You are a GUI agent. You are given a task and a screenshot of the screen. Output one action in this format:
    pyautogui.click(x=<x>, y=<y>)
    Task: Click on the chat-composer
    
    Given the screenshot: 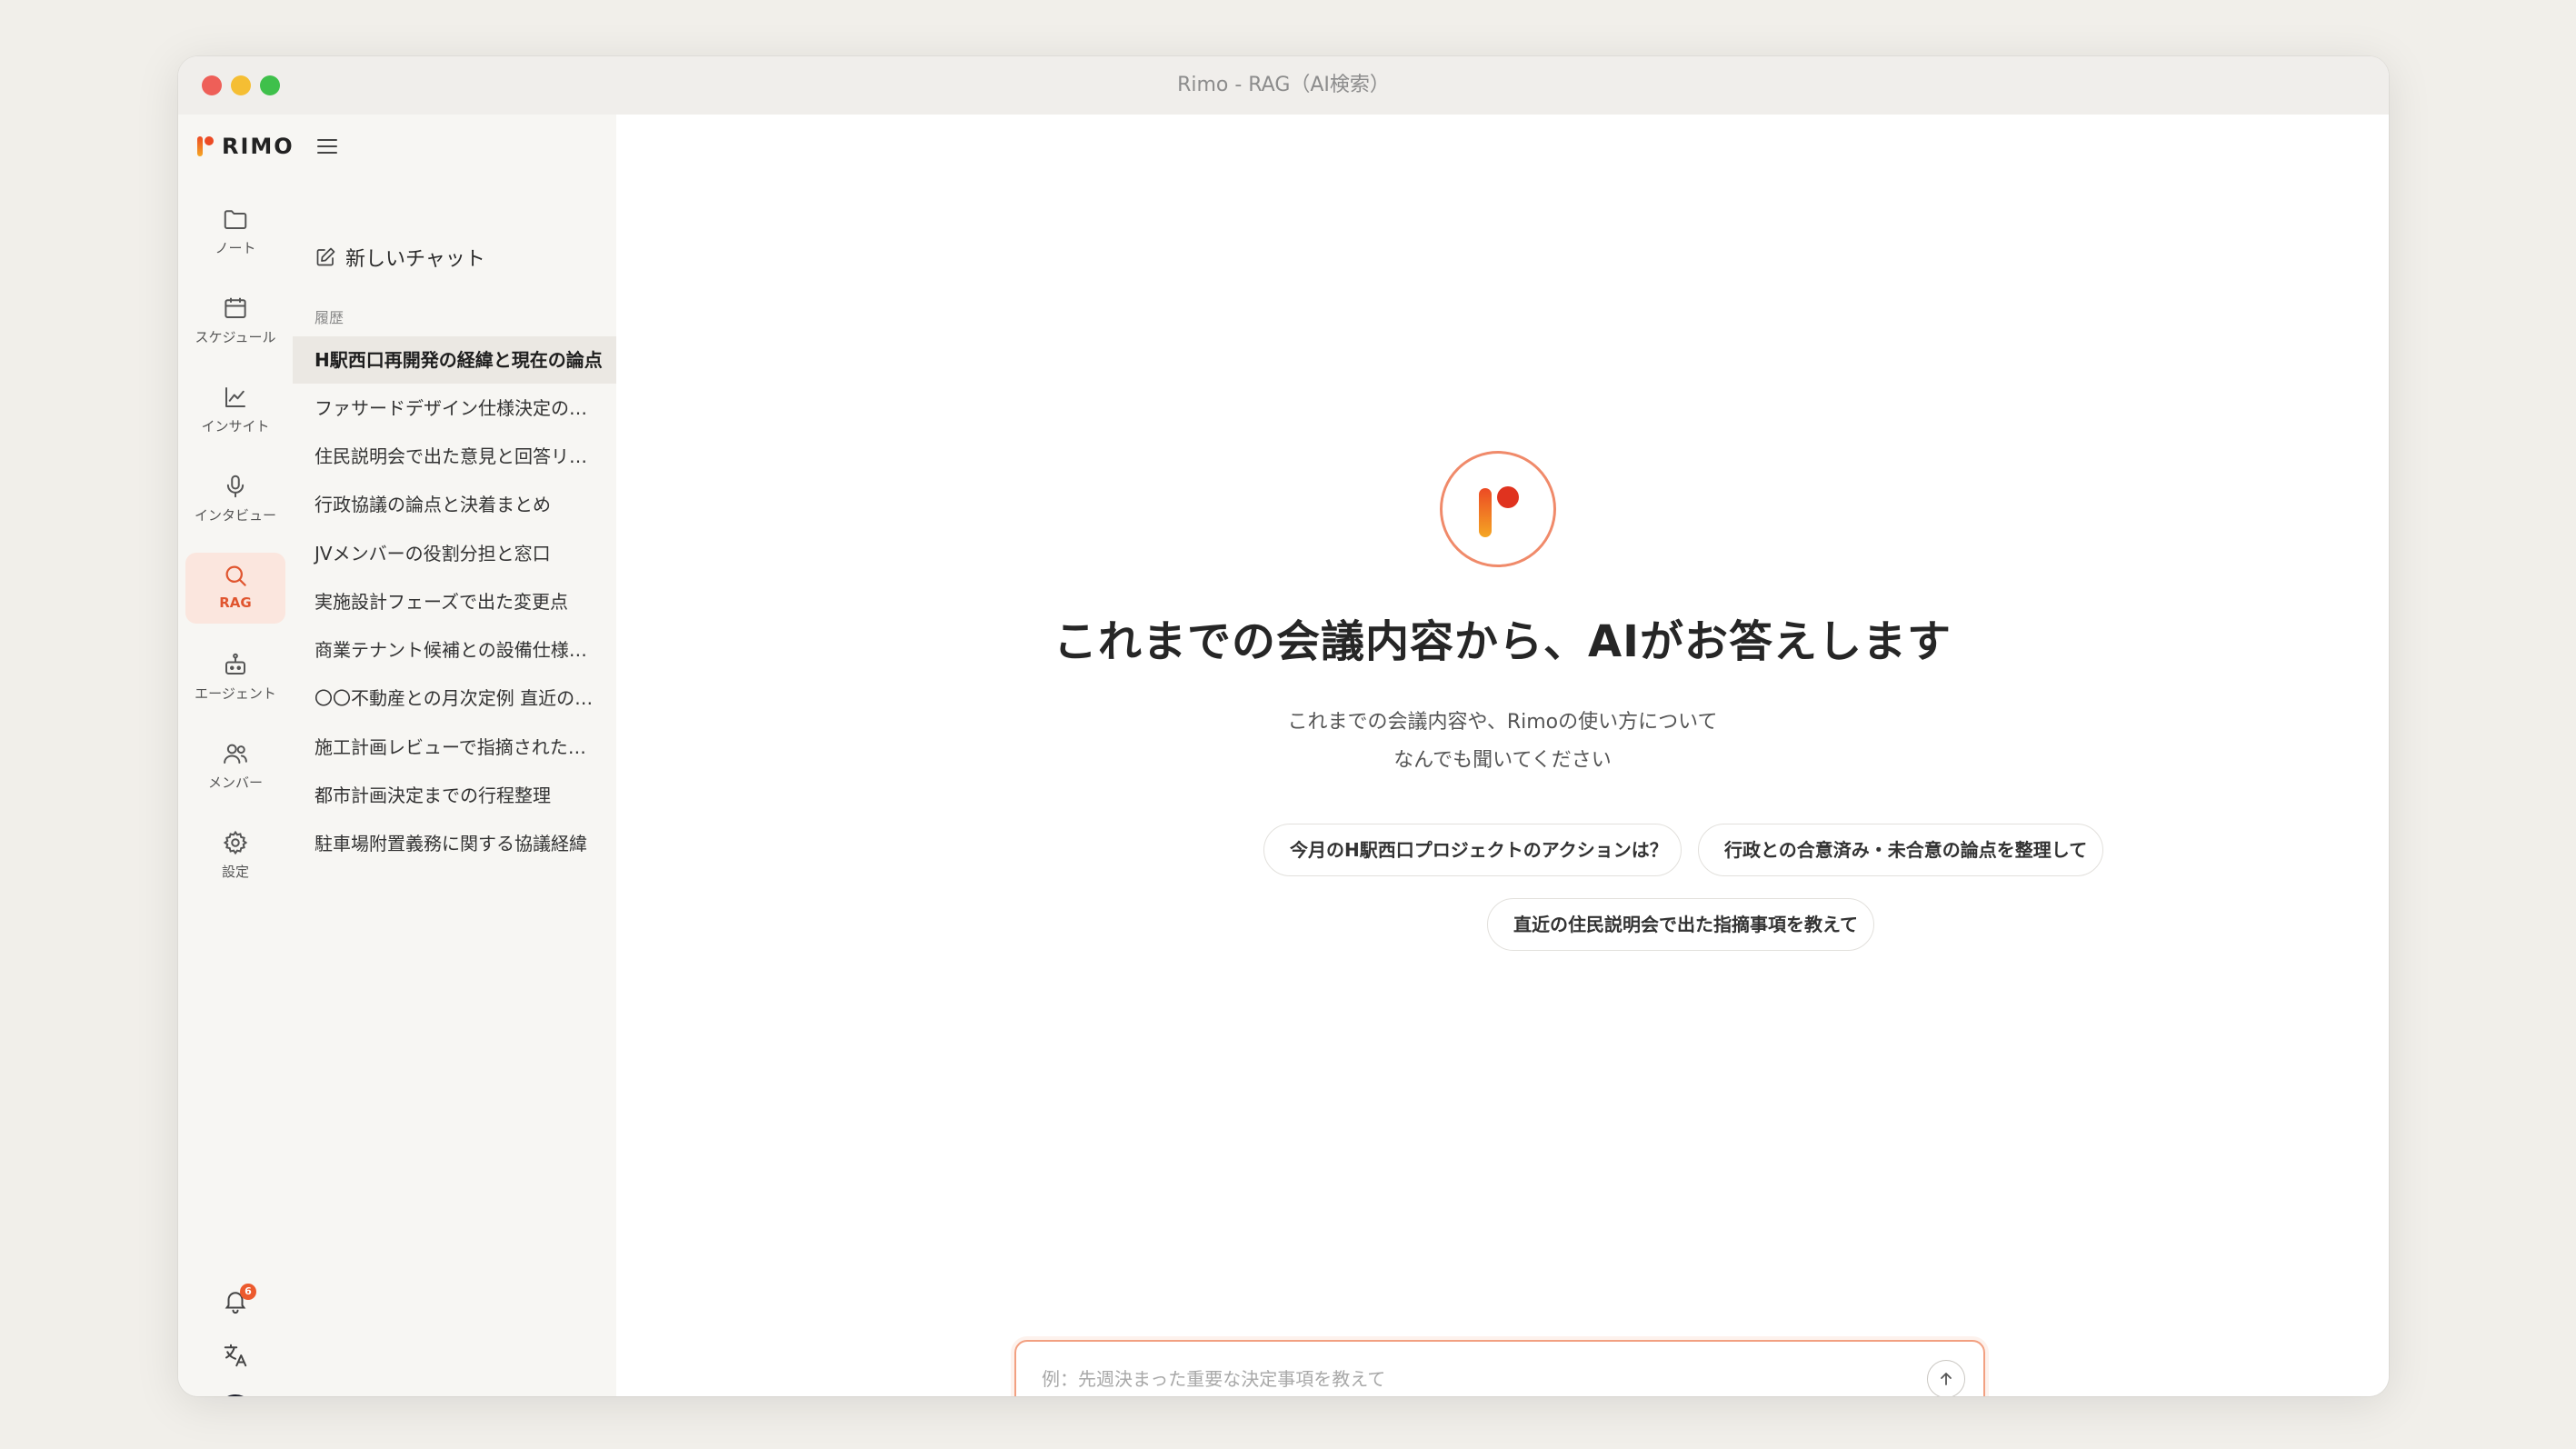 What is the action you would take?
    pyautogui.click(x=1499, y=1368)
    